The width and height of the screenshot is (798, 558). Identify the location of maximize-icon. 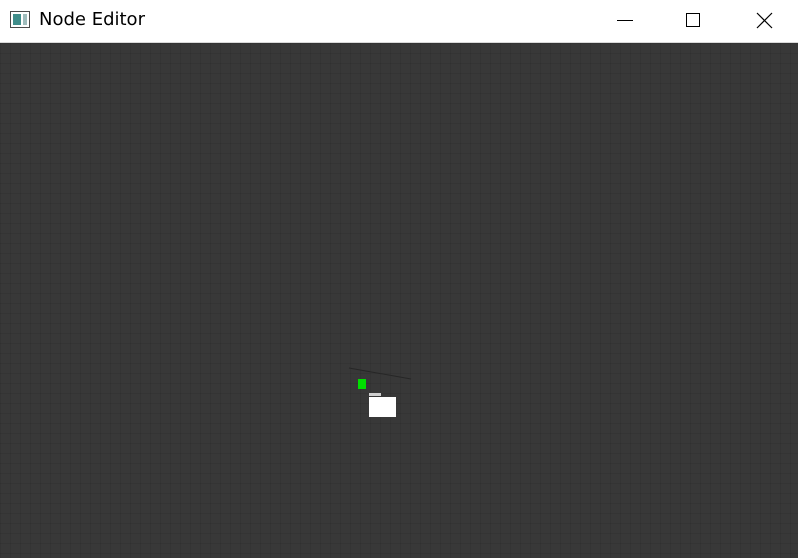
(693, 20).